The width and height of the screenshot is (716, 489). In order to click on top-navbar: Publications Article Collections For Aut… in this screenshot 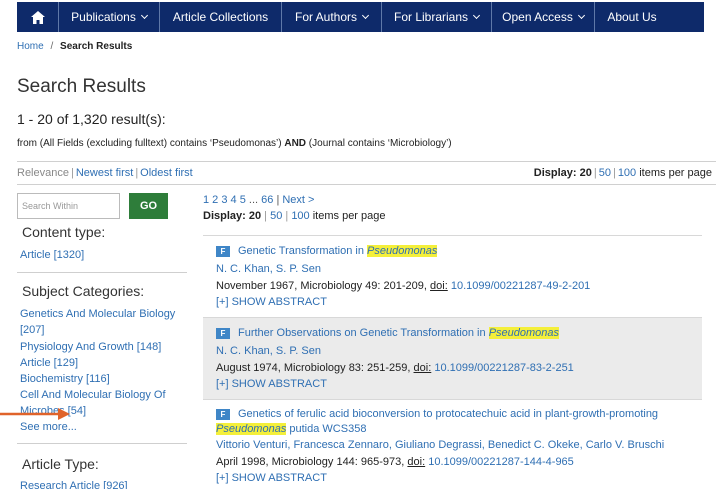, I will do `click(360, 17)`.